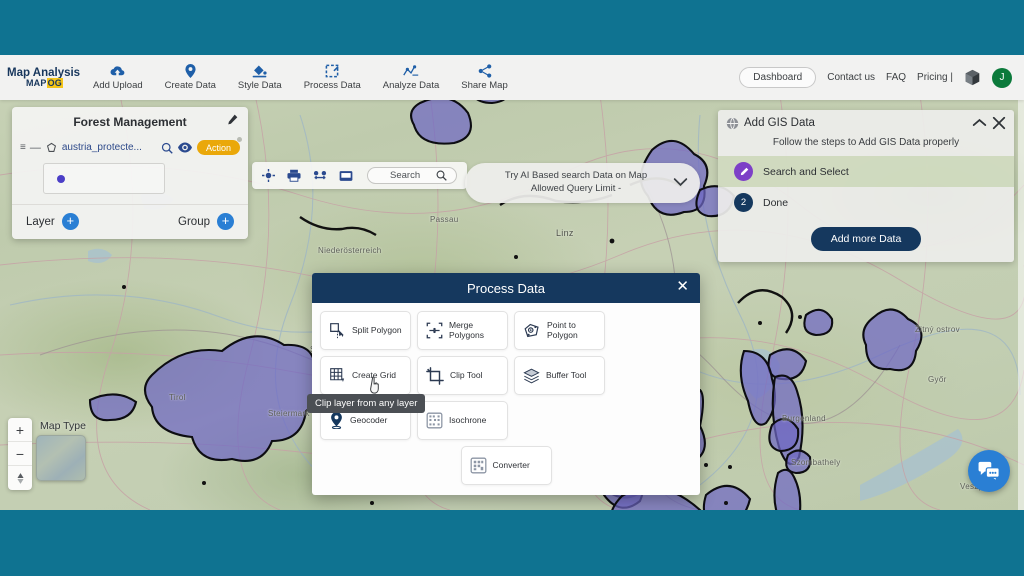 Image resolution: width=1024 pixels, height=576 pixels. What do you see at coordinates (52, 221) in the screenshot?
I see `add-layer-group: Layer +` at bounding box center [52, 221].